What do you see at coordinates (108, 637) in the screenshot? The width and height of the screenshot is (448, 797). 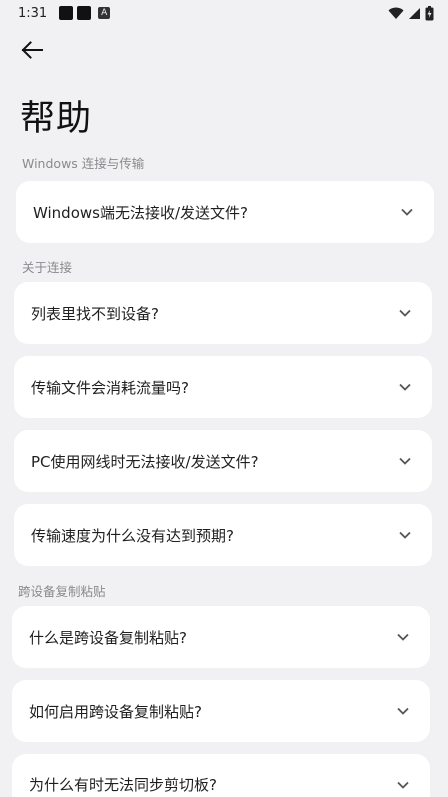 I see `faq-item-label: 什么是跨设备复制粘贴?` at bounding box center [108, 637].